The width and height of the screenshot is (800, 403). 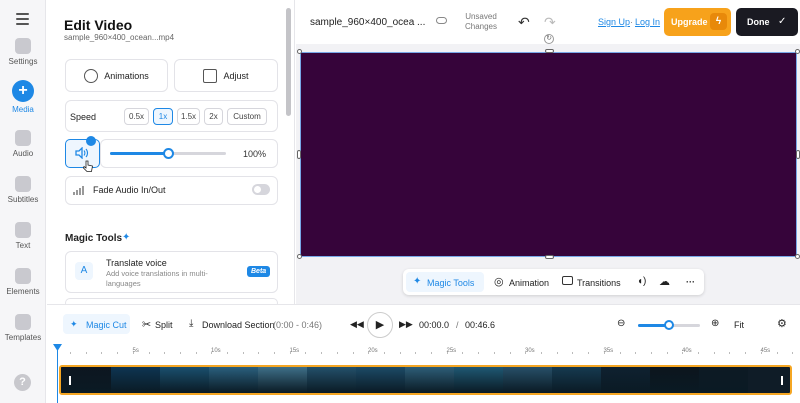 I want to click on rotate-handle-icon: ↻, so click(x=549, y=39).